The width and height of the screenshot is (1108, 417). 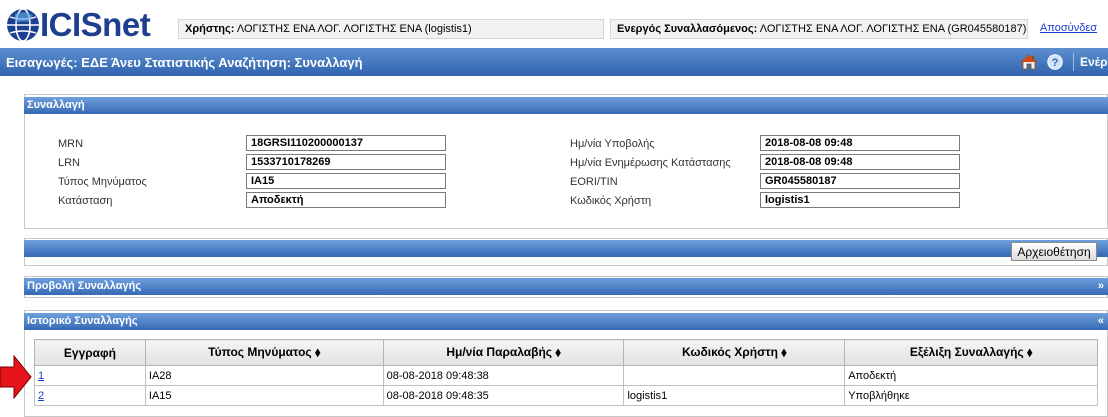 I want to click on lrn-label: LRN, so click(x=69, y=163).